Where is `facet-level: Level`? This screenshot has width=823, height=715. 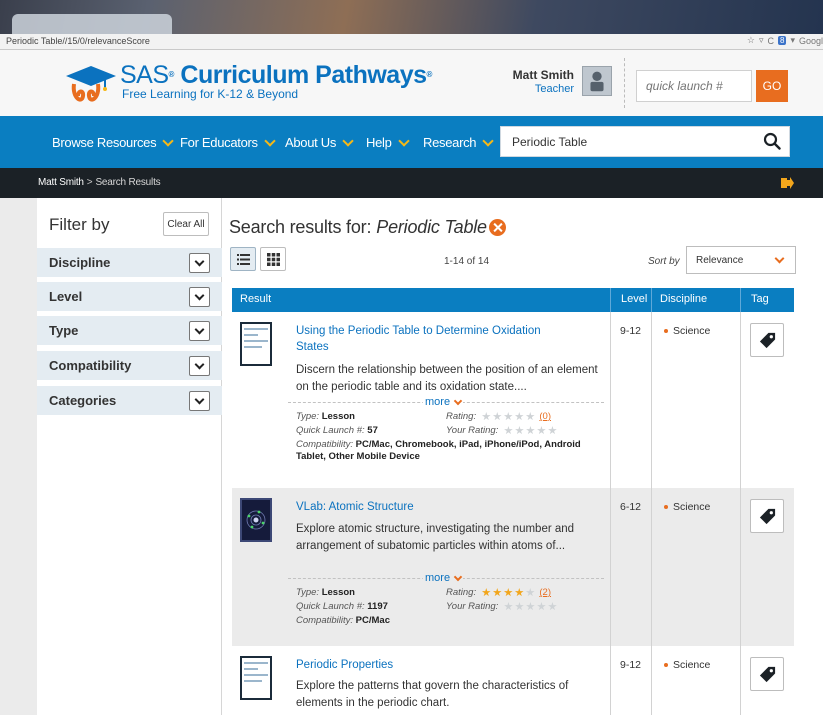
facet-level: Level is located at coordinates (129, 296).